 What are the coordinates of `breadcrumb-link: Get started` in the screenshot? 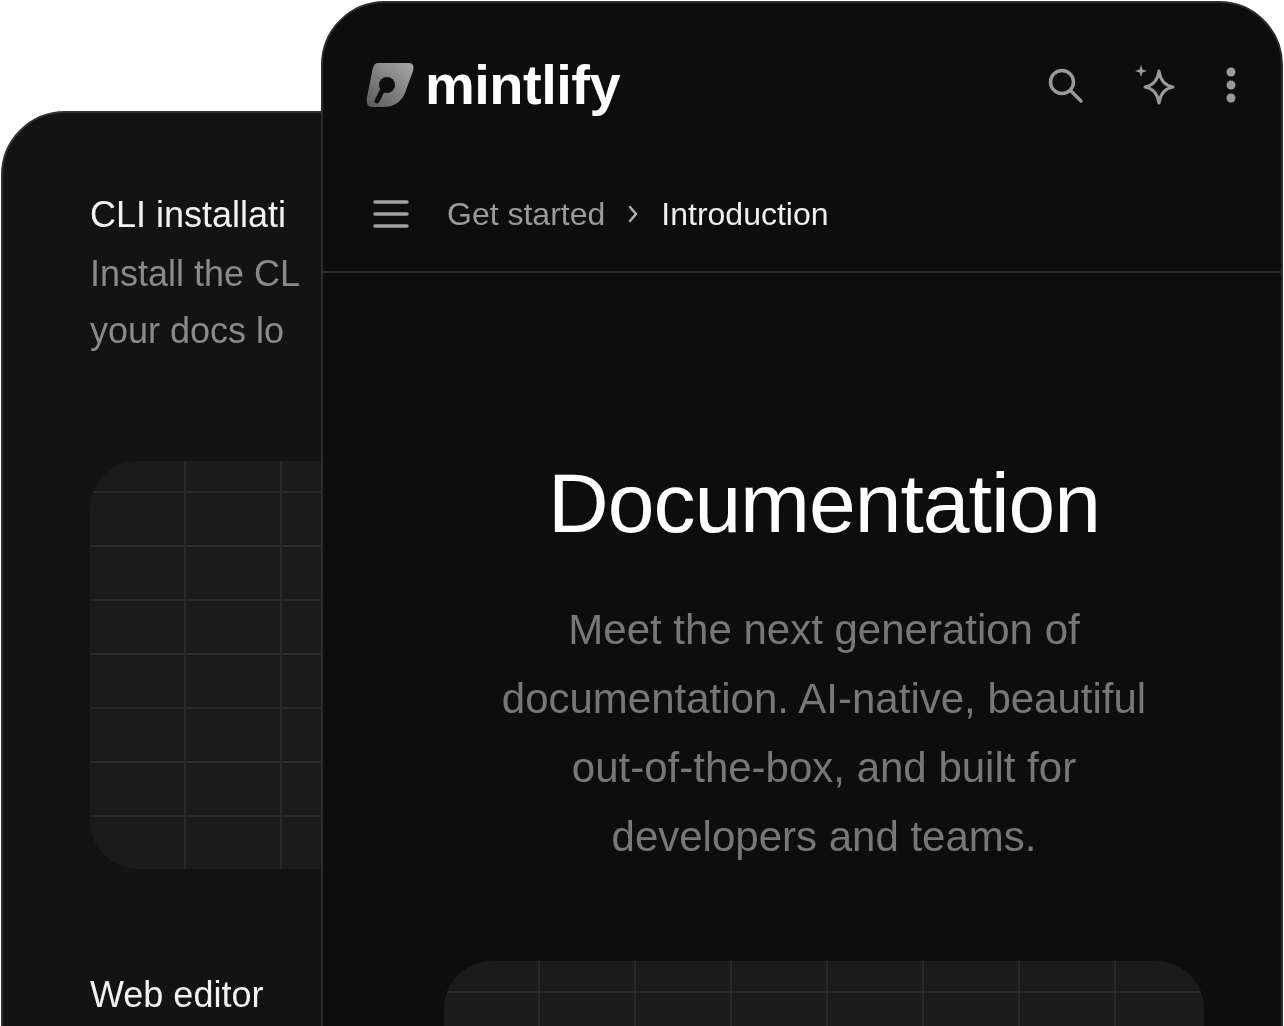 It's located at (526, 214).